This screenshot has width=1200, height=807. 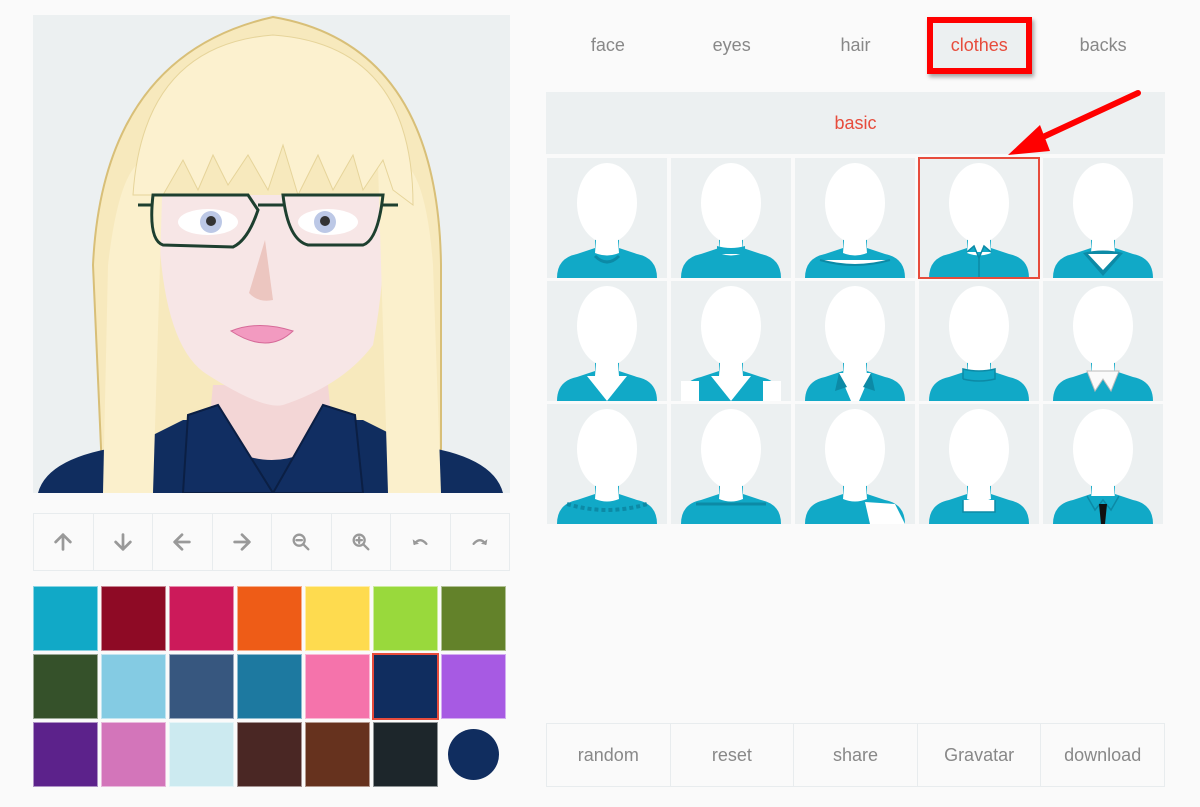 I want to click on redo-button, so click(x=480, y=542).